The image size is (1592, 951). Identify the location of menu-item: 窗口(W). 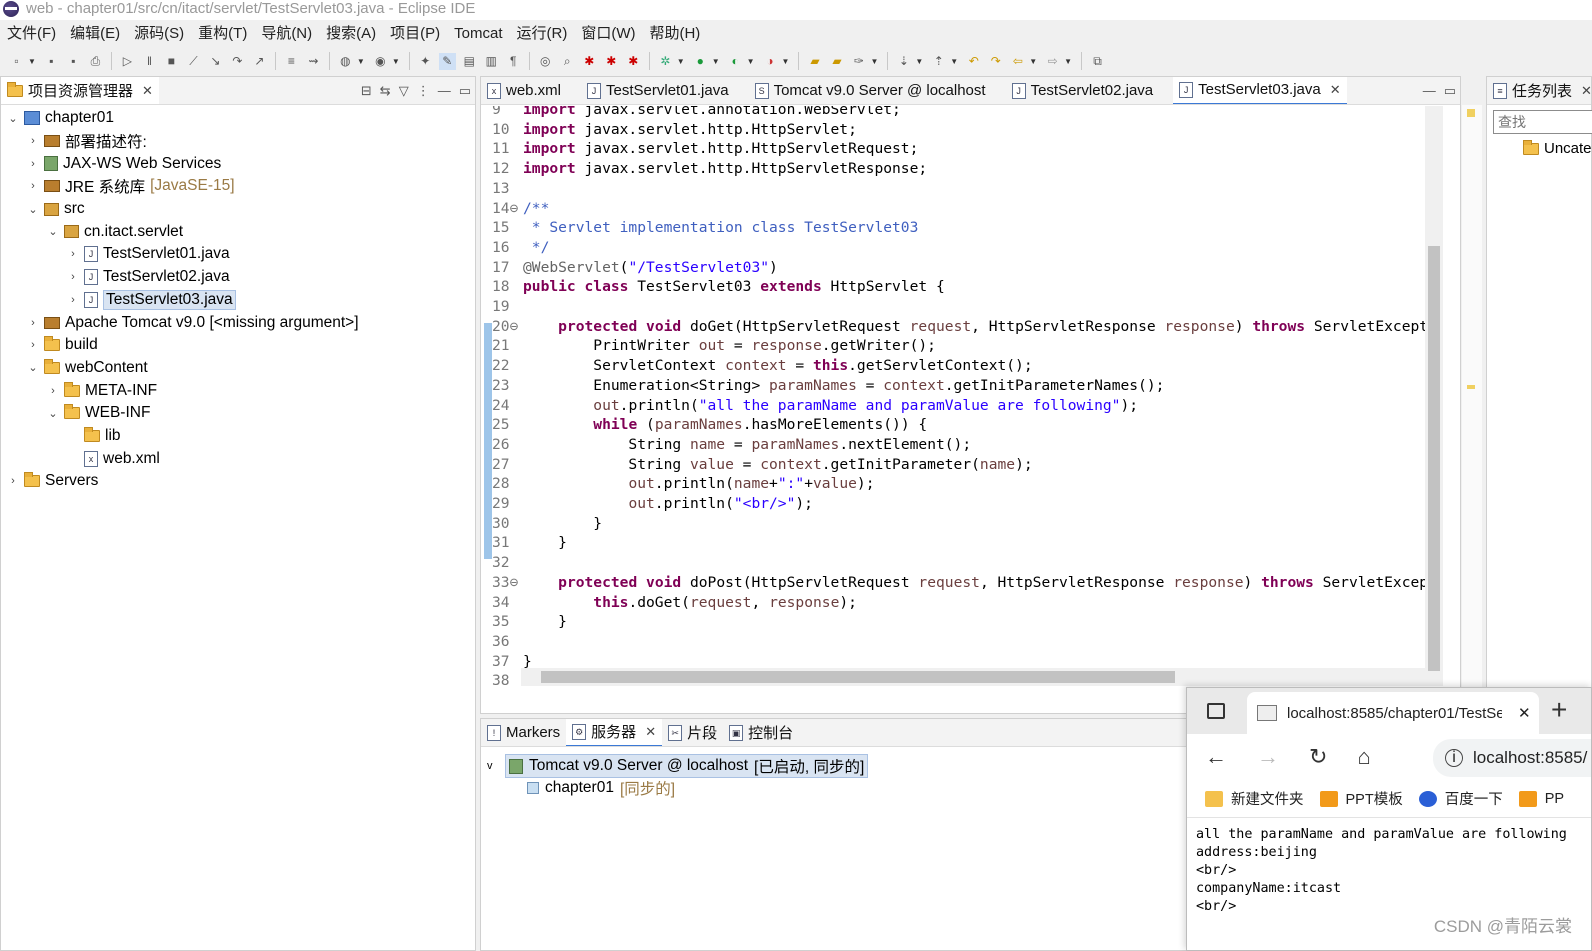
(611, 33).